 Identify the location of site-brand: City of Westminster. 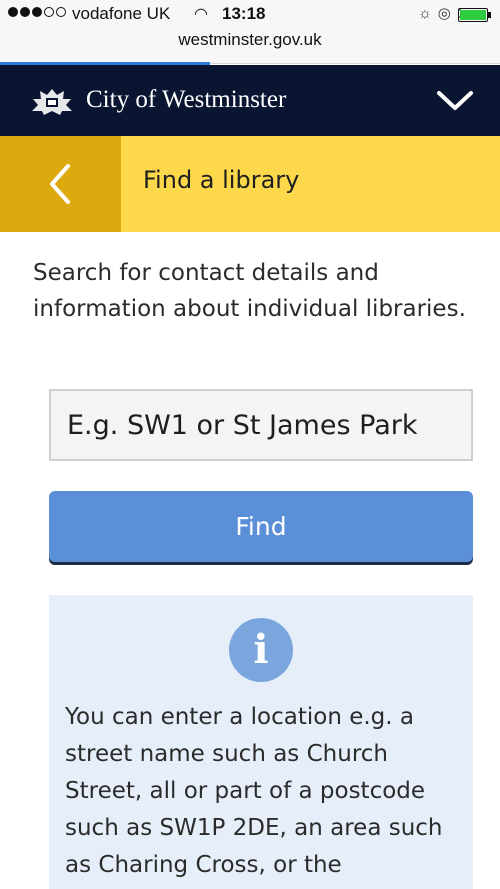
(186, 100).